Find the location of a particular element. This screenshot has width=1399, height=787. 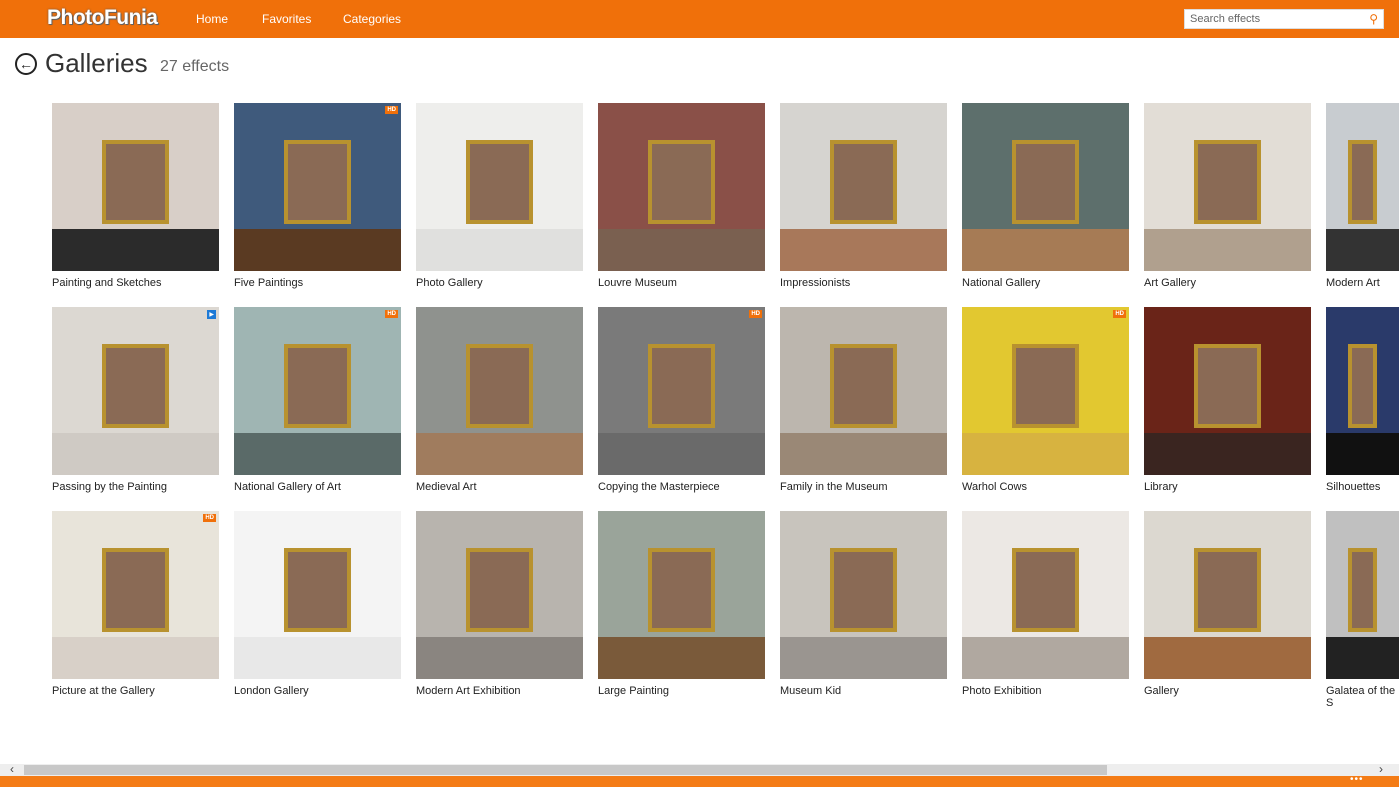

effect-tile: Library is located at coordinates (1227, 400).